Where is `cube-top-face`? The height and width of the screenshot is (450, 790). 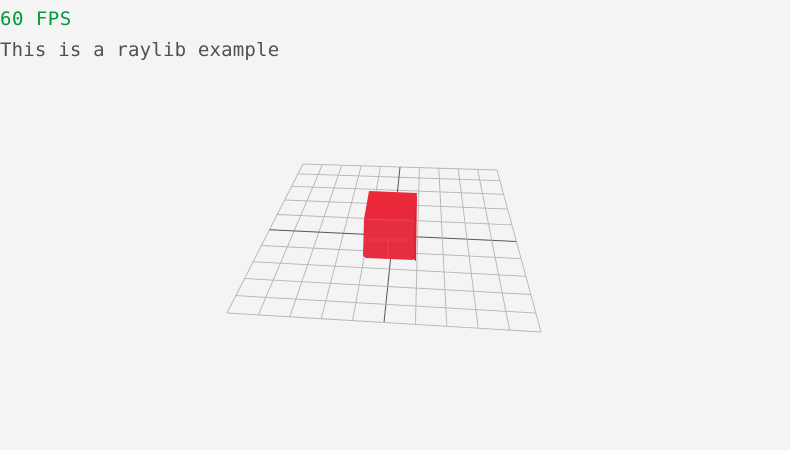
cube-top-face is located at coordinates (390, 205).